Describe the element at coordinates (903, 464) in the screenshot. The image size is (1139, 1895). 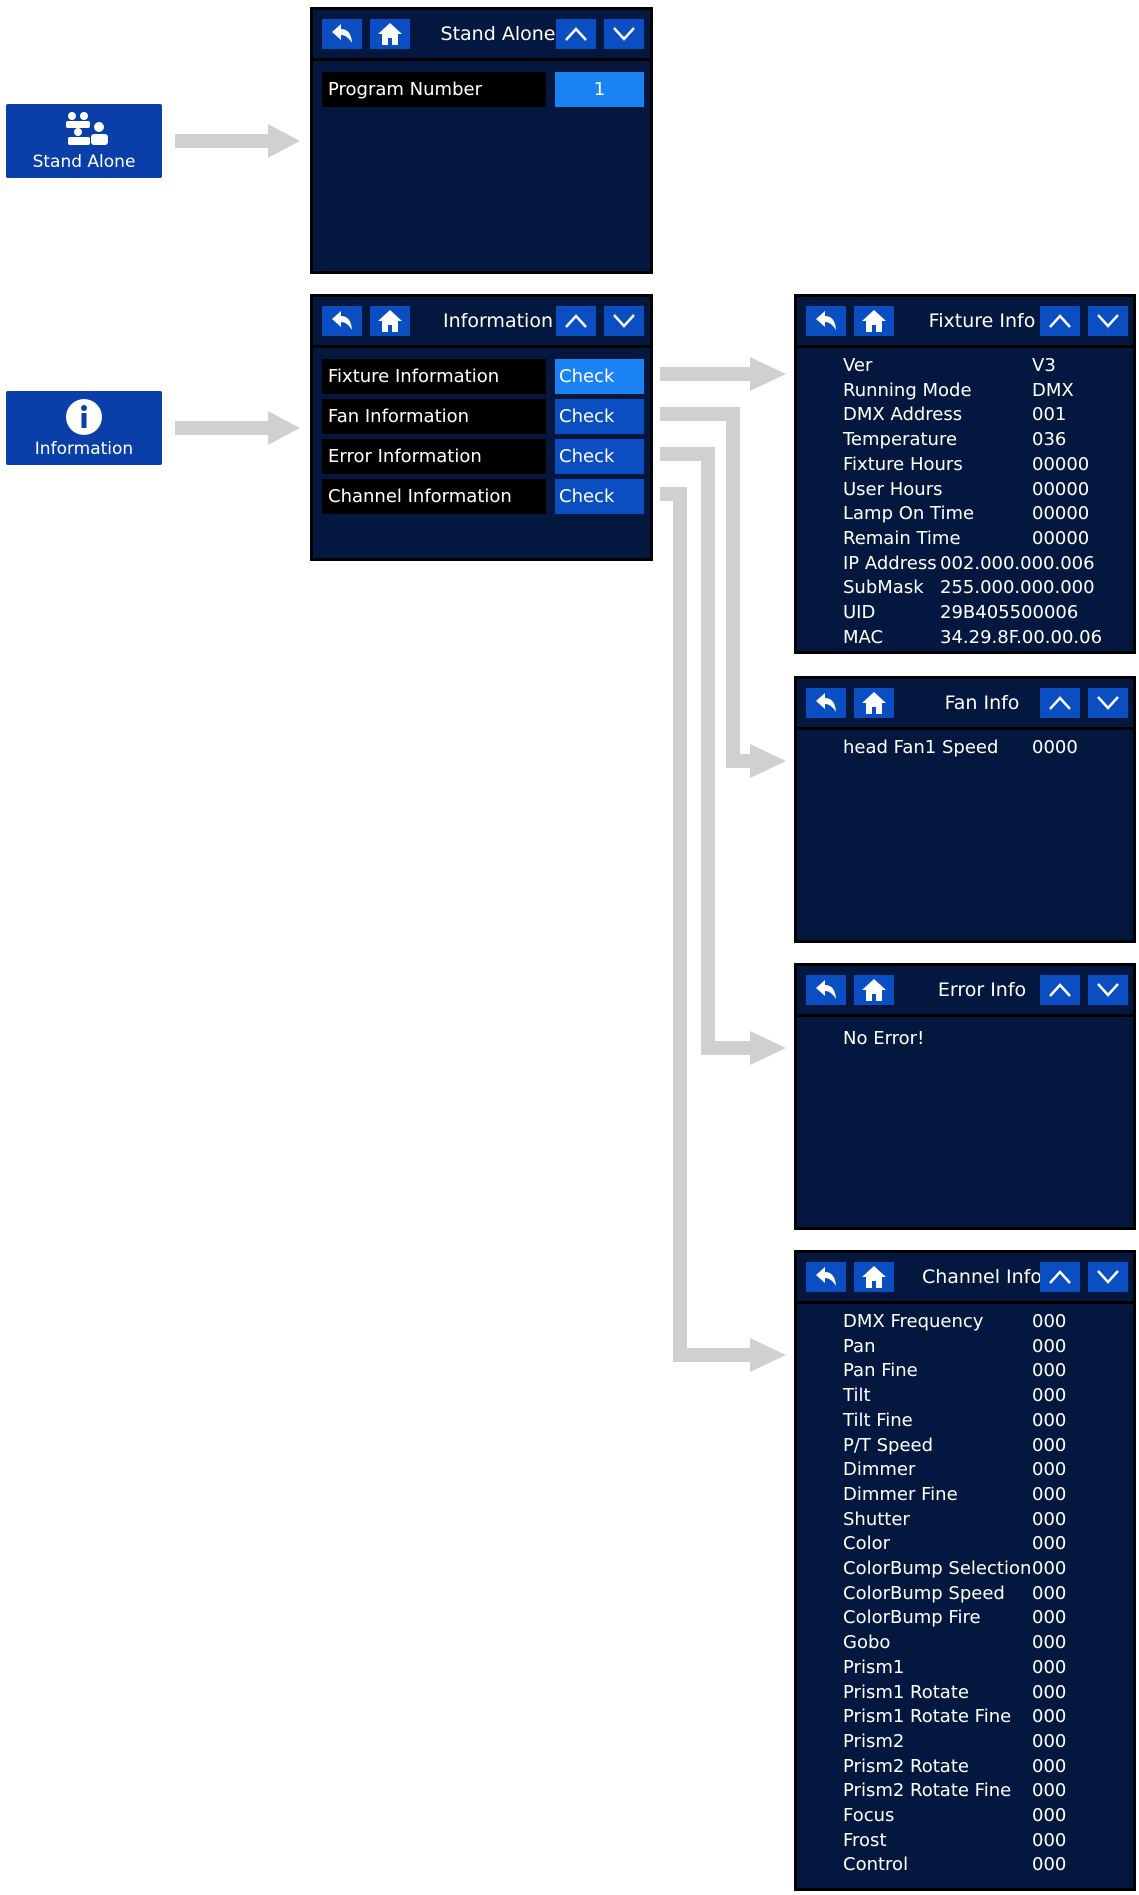
I see `info-row-label: Fixture Hours` at that location.